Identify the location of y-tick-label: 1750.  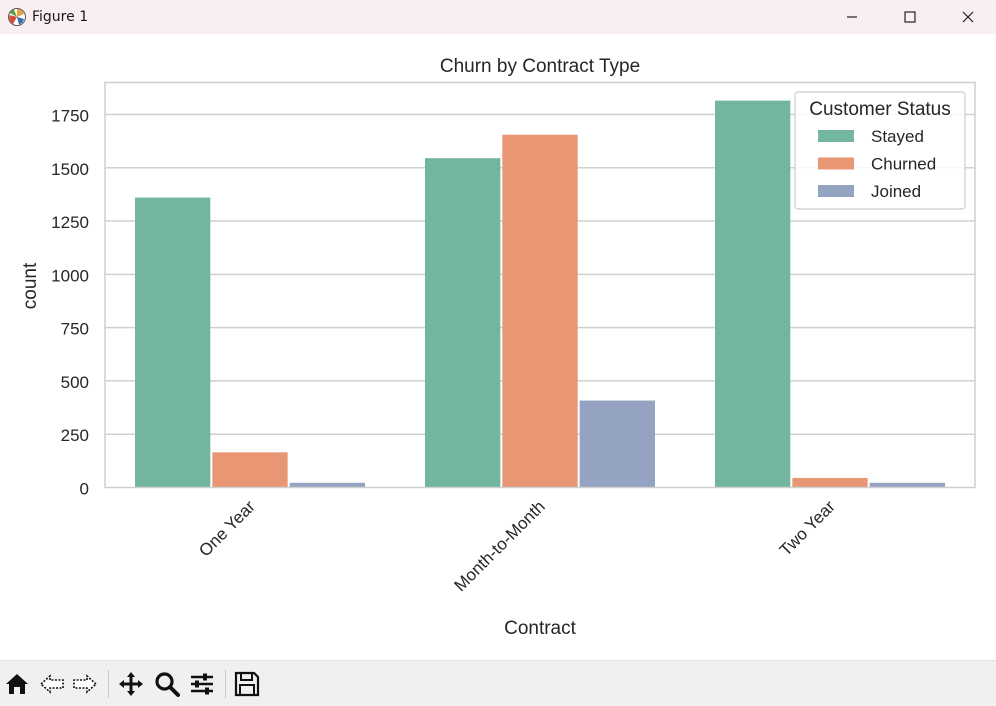
(70, 115).